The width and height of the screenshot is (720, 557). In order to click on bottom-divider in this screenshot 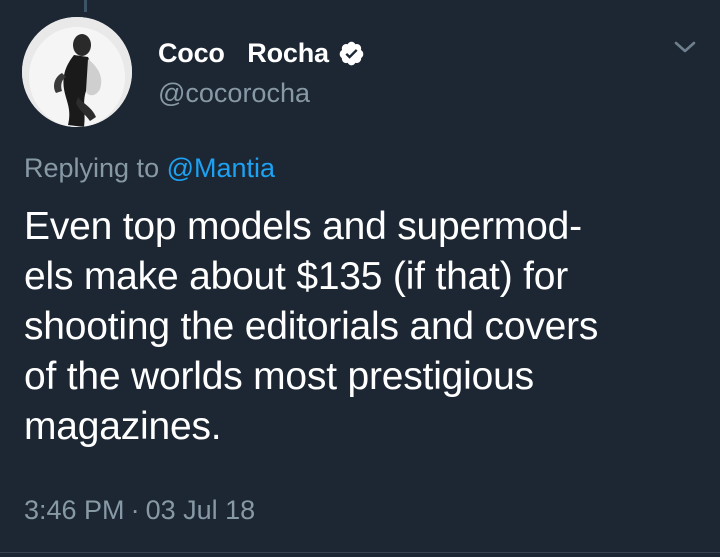, I will do `click(360, 552)`.